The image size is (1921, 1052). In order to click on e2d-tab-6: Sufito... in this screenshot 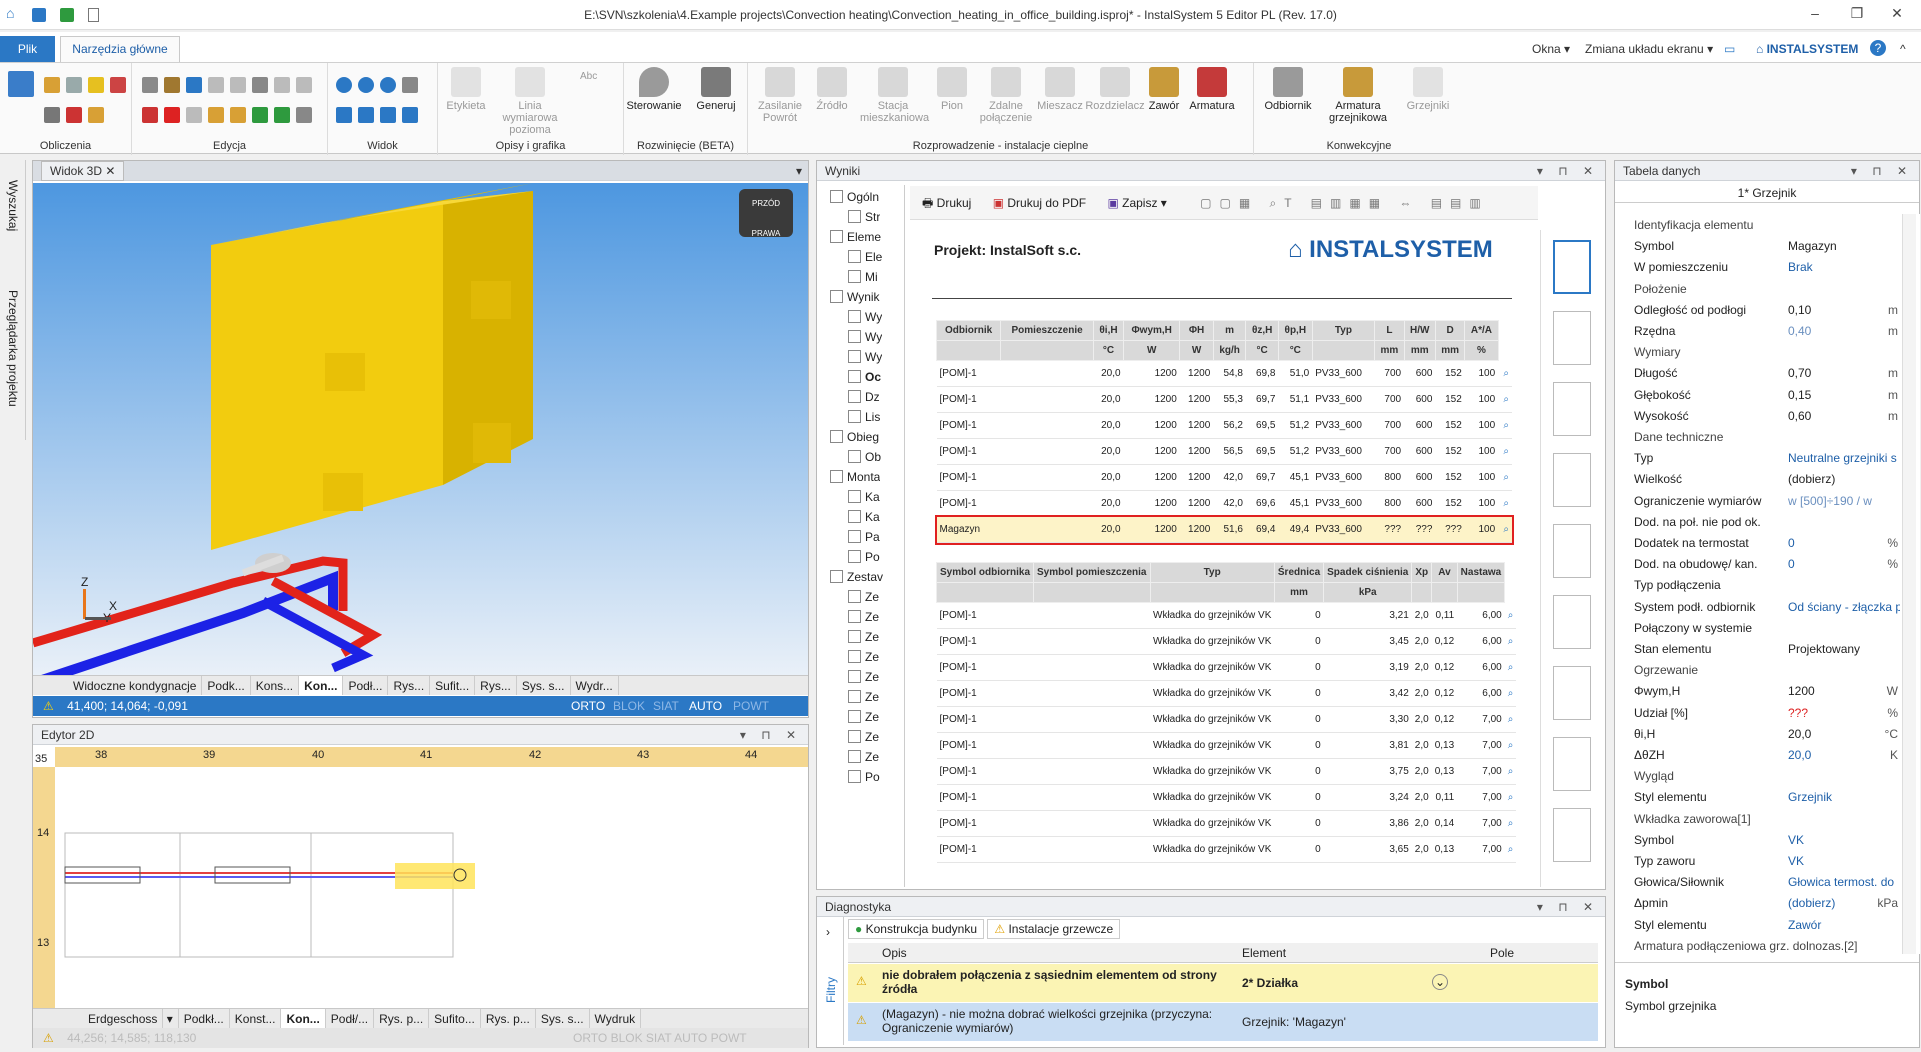, I will do `click(455, 1018)`.